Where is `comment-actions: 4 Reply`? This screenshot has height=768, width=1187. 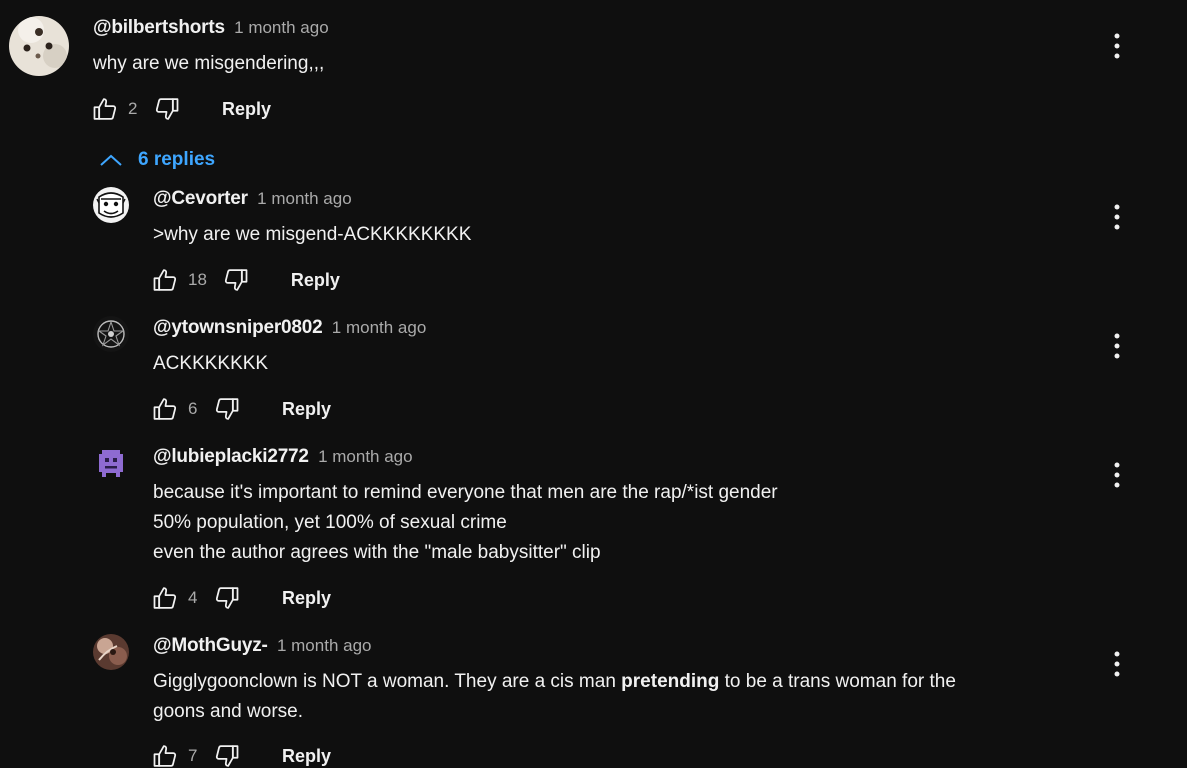
comment-actions: 4 Reply is located at coordinates (240, 598).